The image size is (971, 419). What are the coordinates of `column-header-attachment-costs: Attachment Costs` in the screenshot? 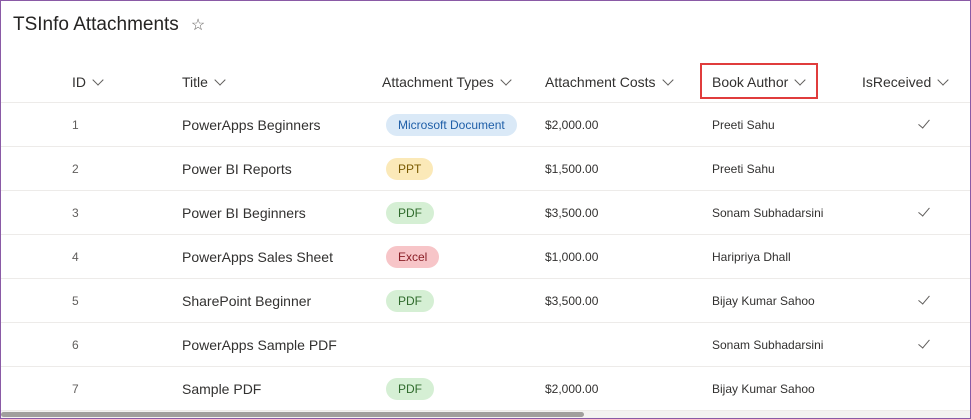 It's located at (609, 82).